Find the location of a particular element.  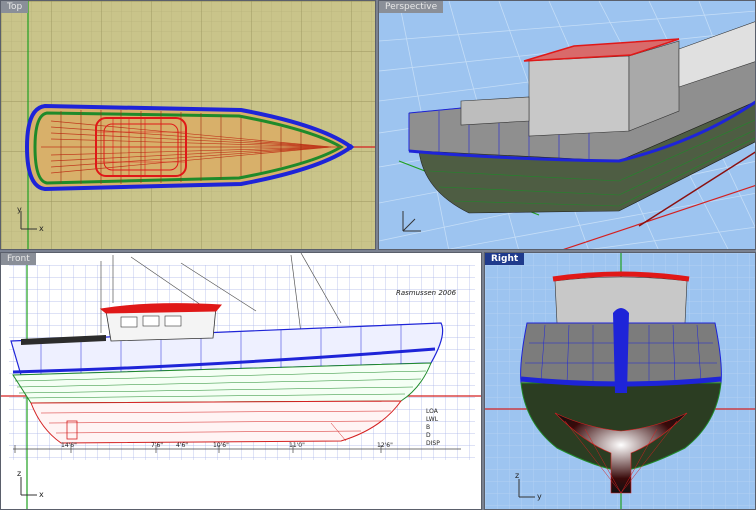

axis-label-y: y is located at coordinates (19, 209).